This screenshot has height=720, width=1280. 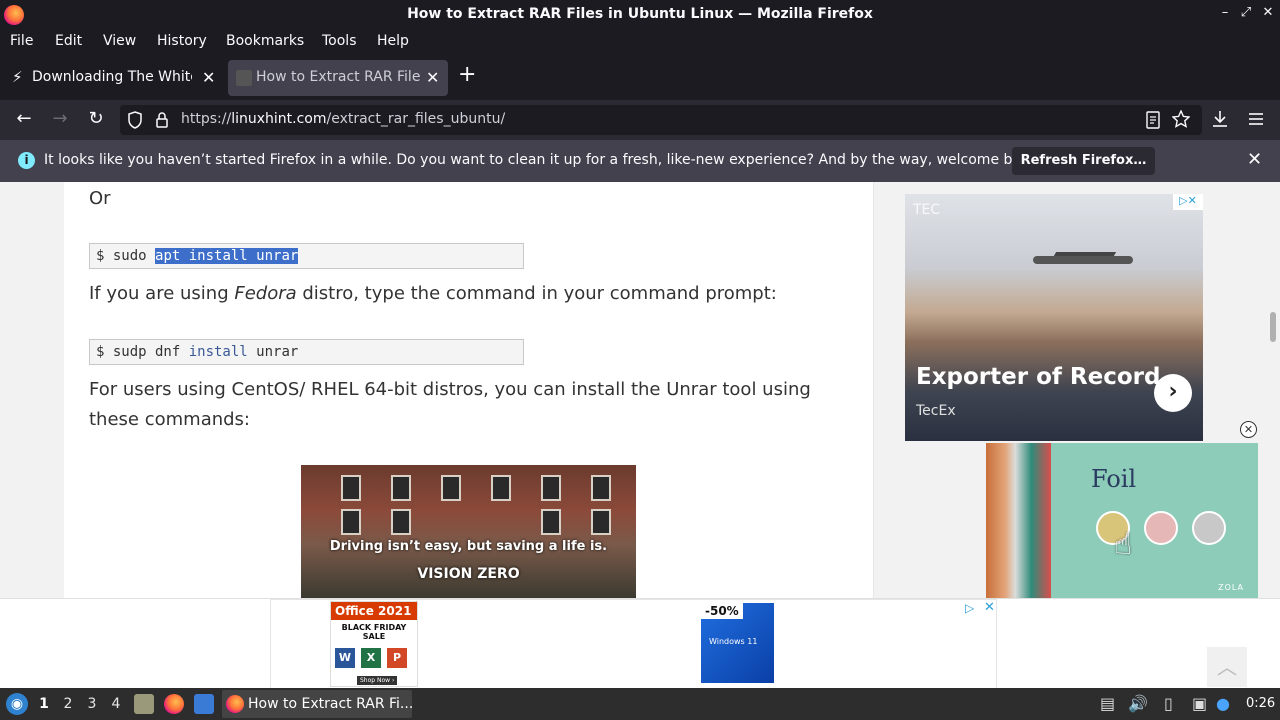 I want to click on menu-help: Help, so click(x=393, y=41).